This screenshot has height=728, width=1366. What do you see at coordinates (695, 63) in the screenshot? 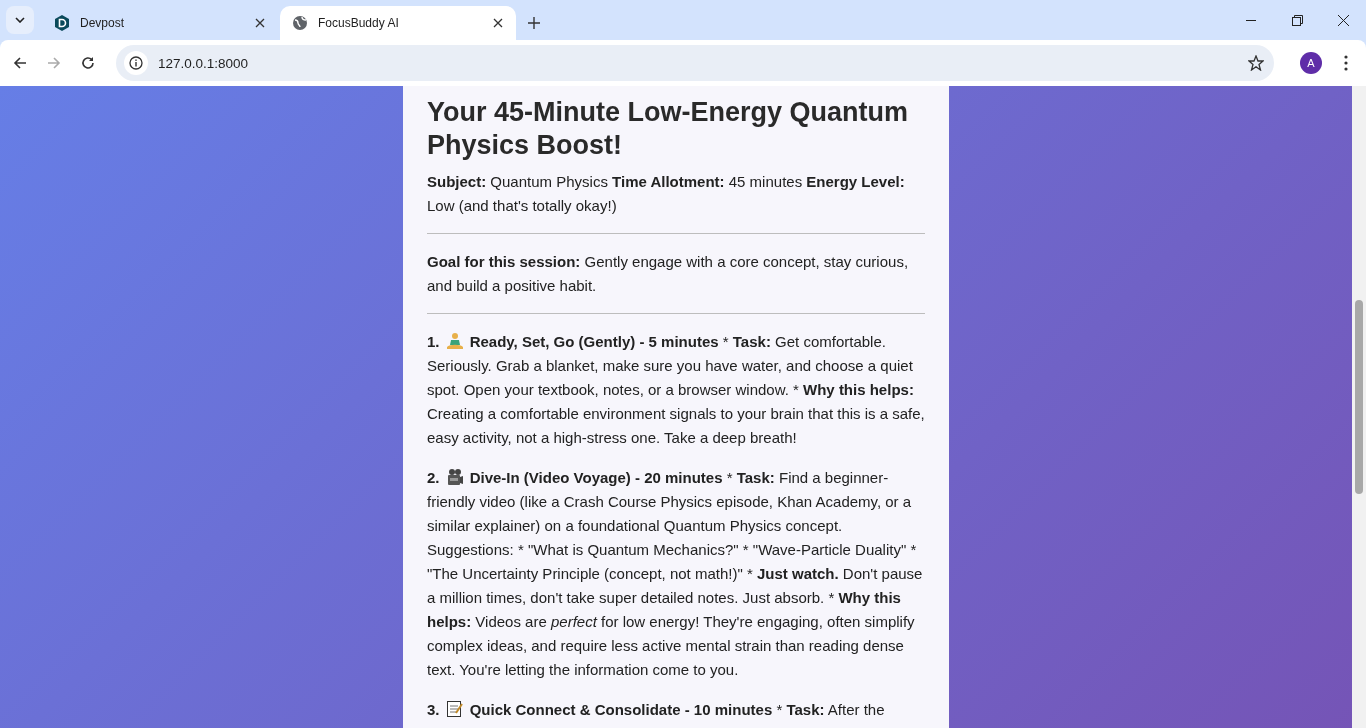
I see `address-bar: 127.0.0.1:8000` at bounding box center [695, 63].